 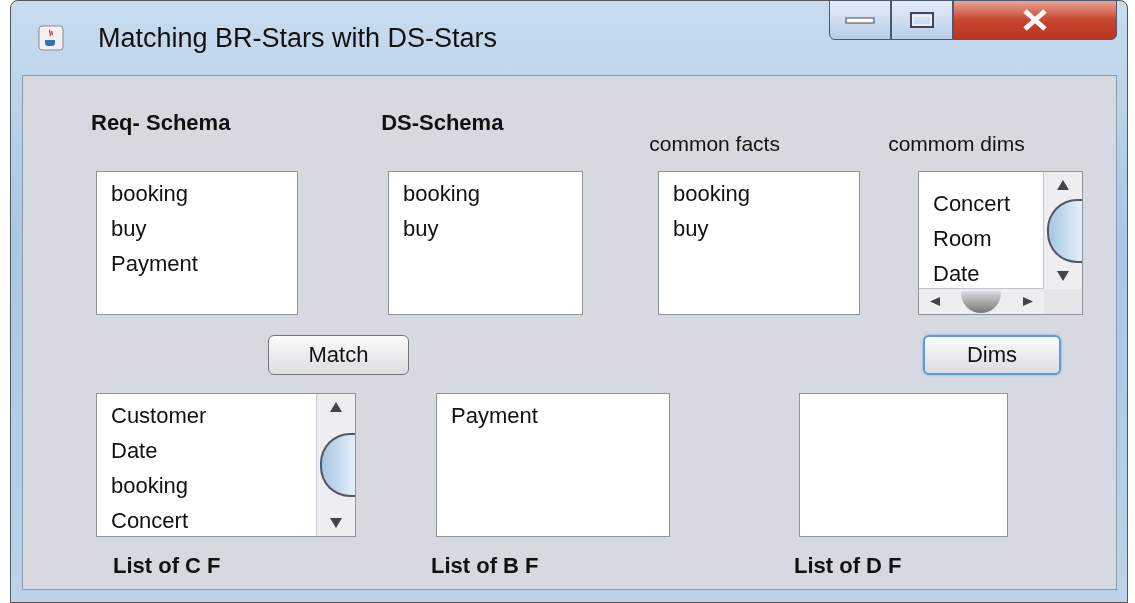 I want to click on maximize-button, so click(x=922, y=20).